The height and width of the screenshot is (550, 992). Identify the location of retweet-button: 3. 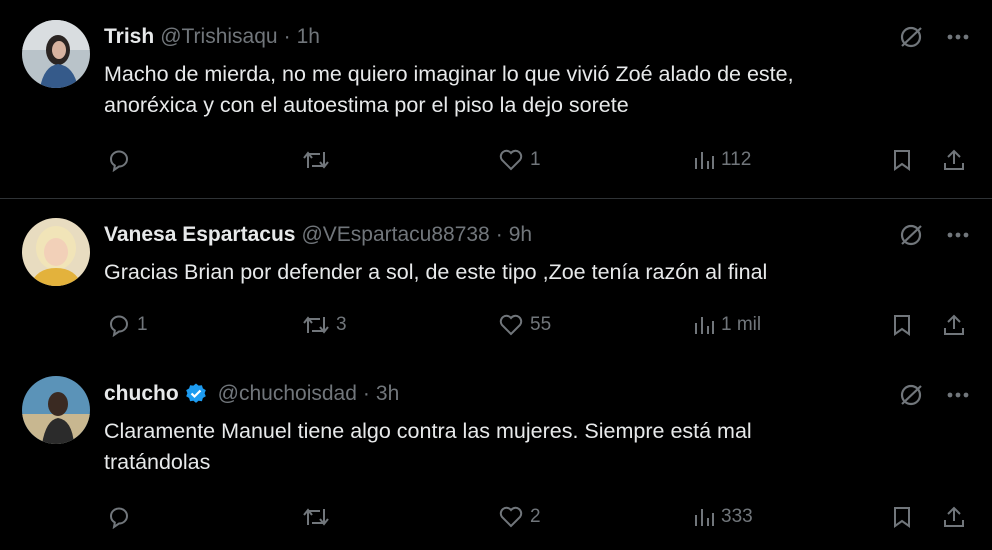
(324, 325).